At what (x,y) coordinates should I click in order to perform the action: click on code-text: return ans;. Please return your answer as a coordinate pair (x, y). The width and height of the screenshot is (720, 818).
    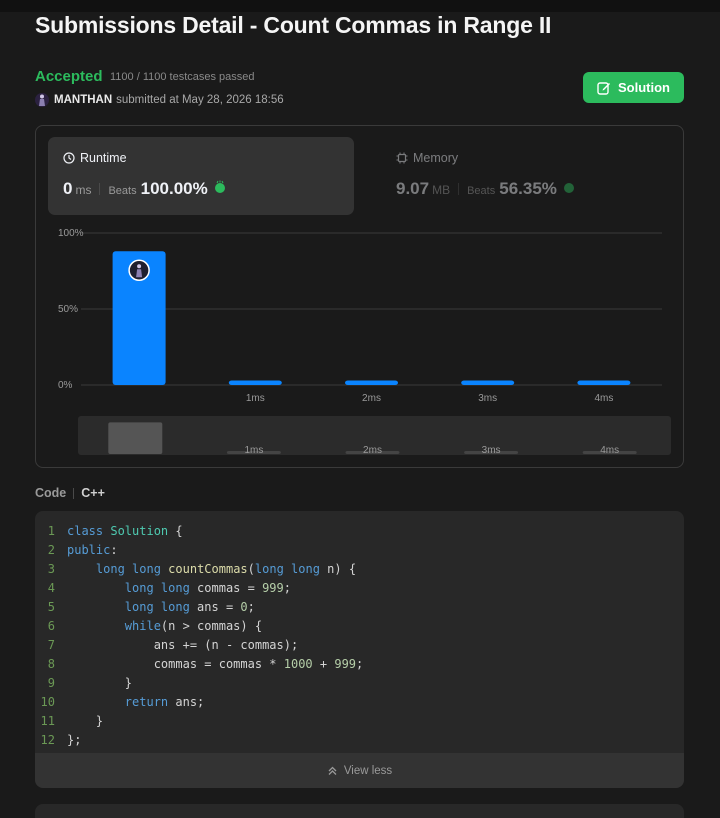
    Looking at the image, I should click on (135, 702).